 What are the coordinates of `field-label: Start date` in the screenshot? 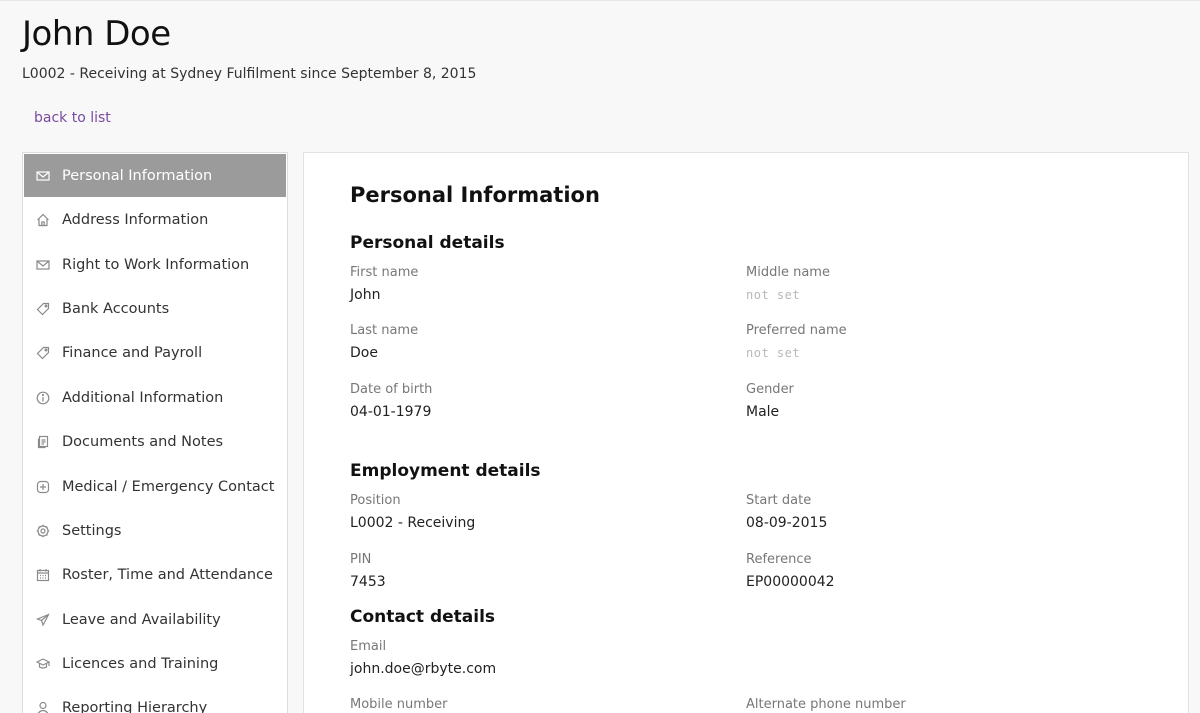 It's located at (779, 500).